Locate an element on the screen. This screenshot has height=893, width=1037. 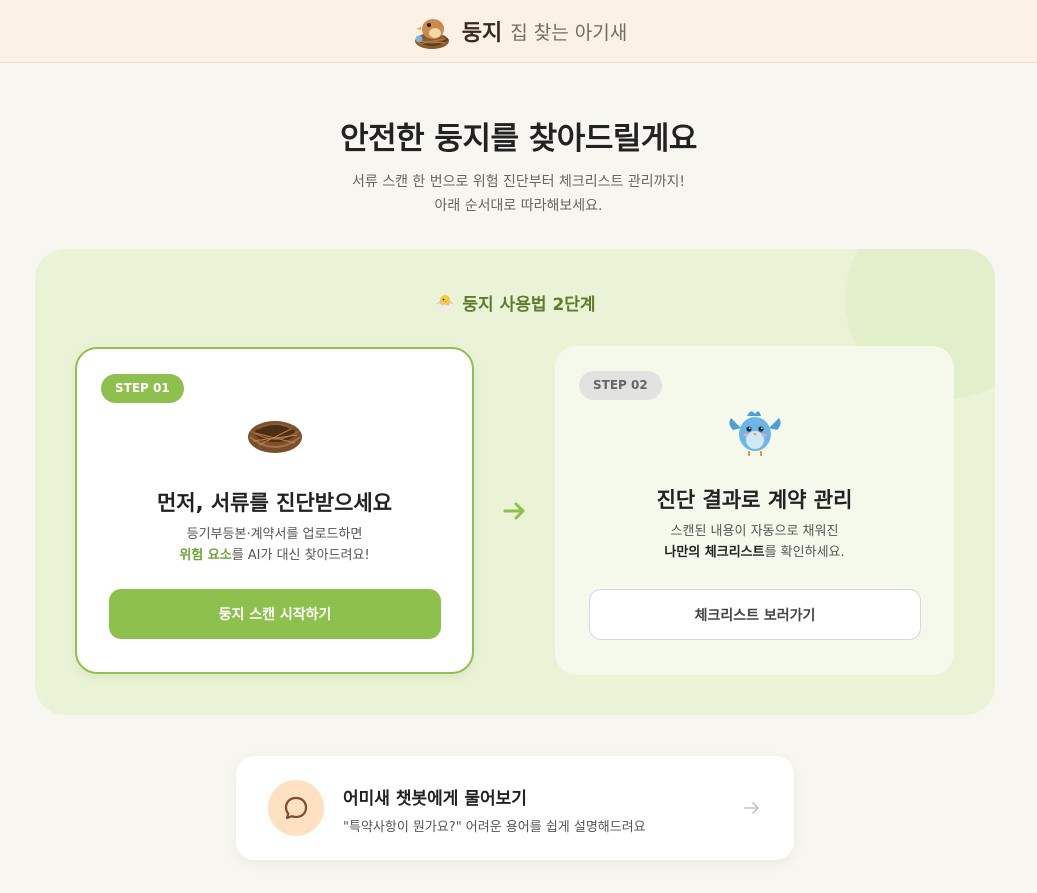
checklist-highlight: 나만의 체크리스트 is located at coordinates (714, 552).